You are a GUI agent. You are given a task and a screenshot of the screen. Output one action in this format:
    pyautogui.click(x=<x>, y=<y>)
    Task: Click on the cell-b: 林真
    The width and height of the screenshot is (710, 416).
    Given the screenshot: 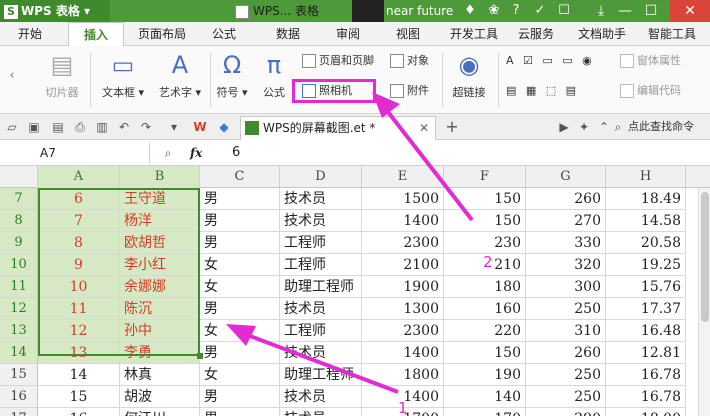 What is the action you would take?
    pyautogui.click(x=160, y=375)
    